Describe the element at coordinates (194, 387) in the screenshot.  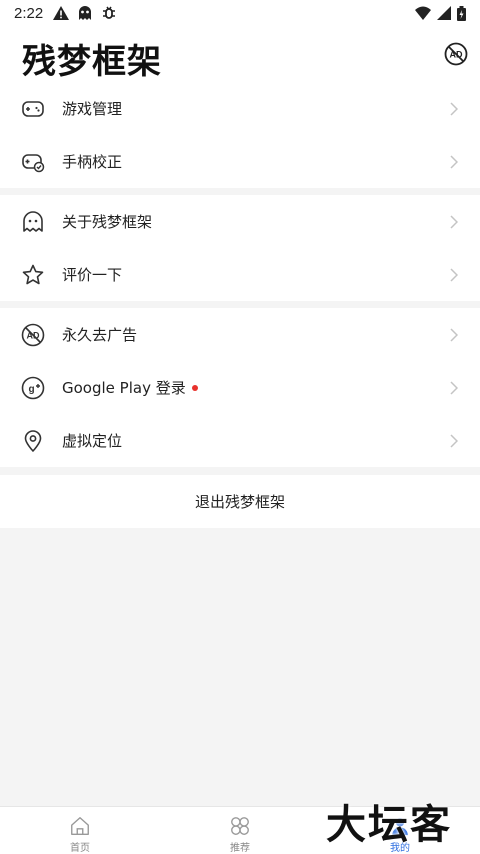
I see `notification-dot` at that location.